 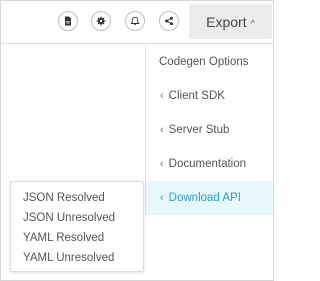 What do you see at coordinates (101, 21) in the screenshot?
I see `settings-icon` at bounding box center [101, 21].